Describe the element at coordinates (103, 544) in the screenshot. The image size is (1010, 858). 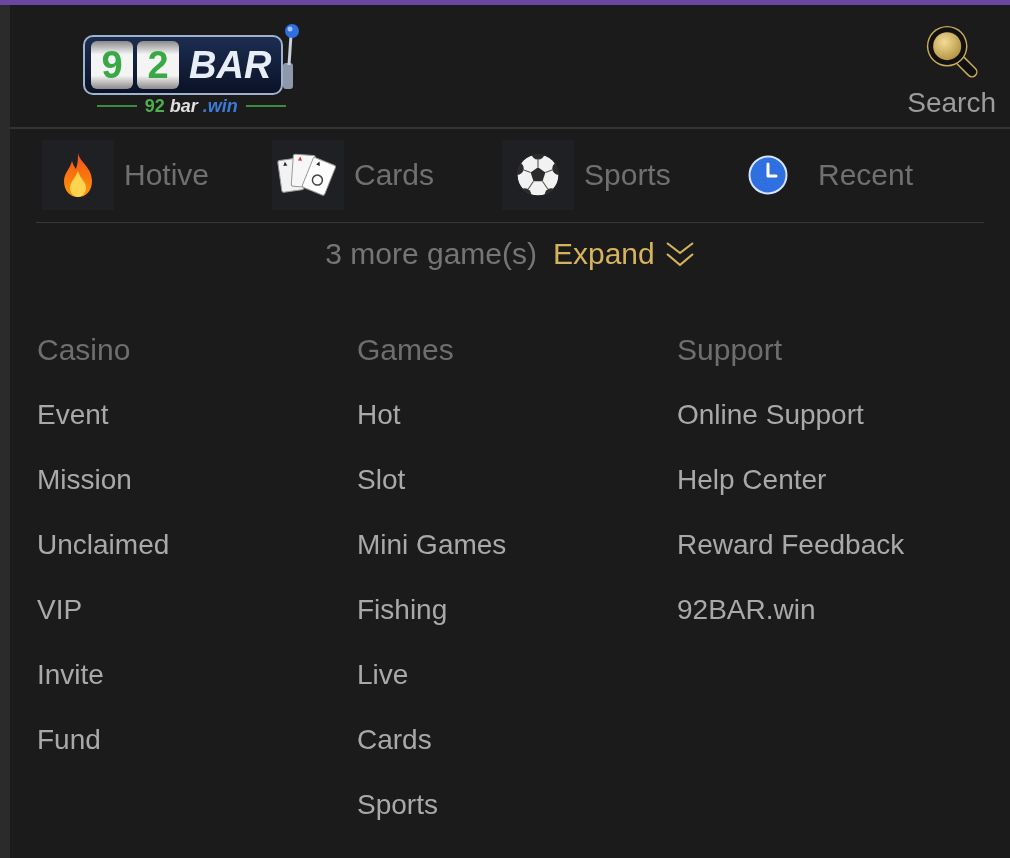
I see `footer-link: Unclaimed` at that location.